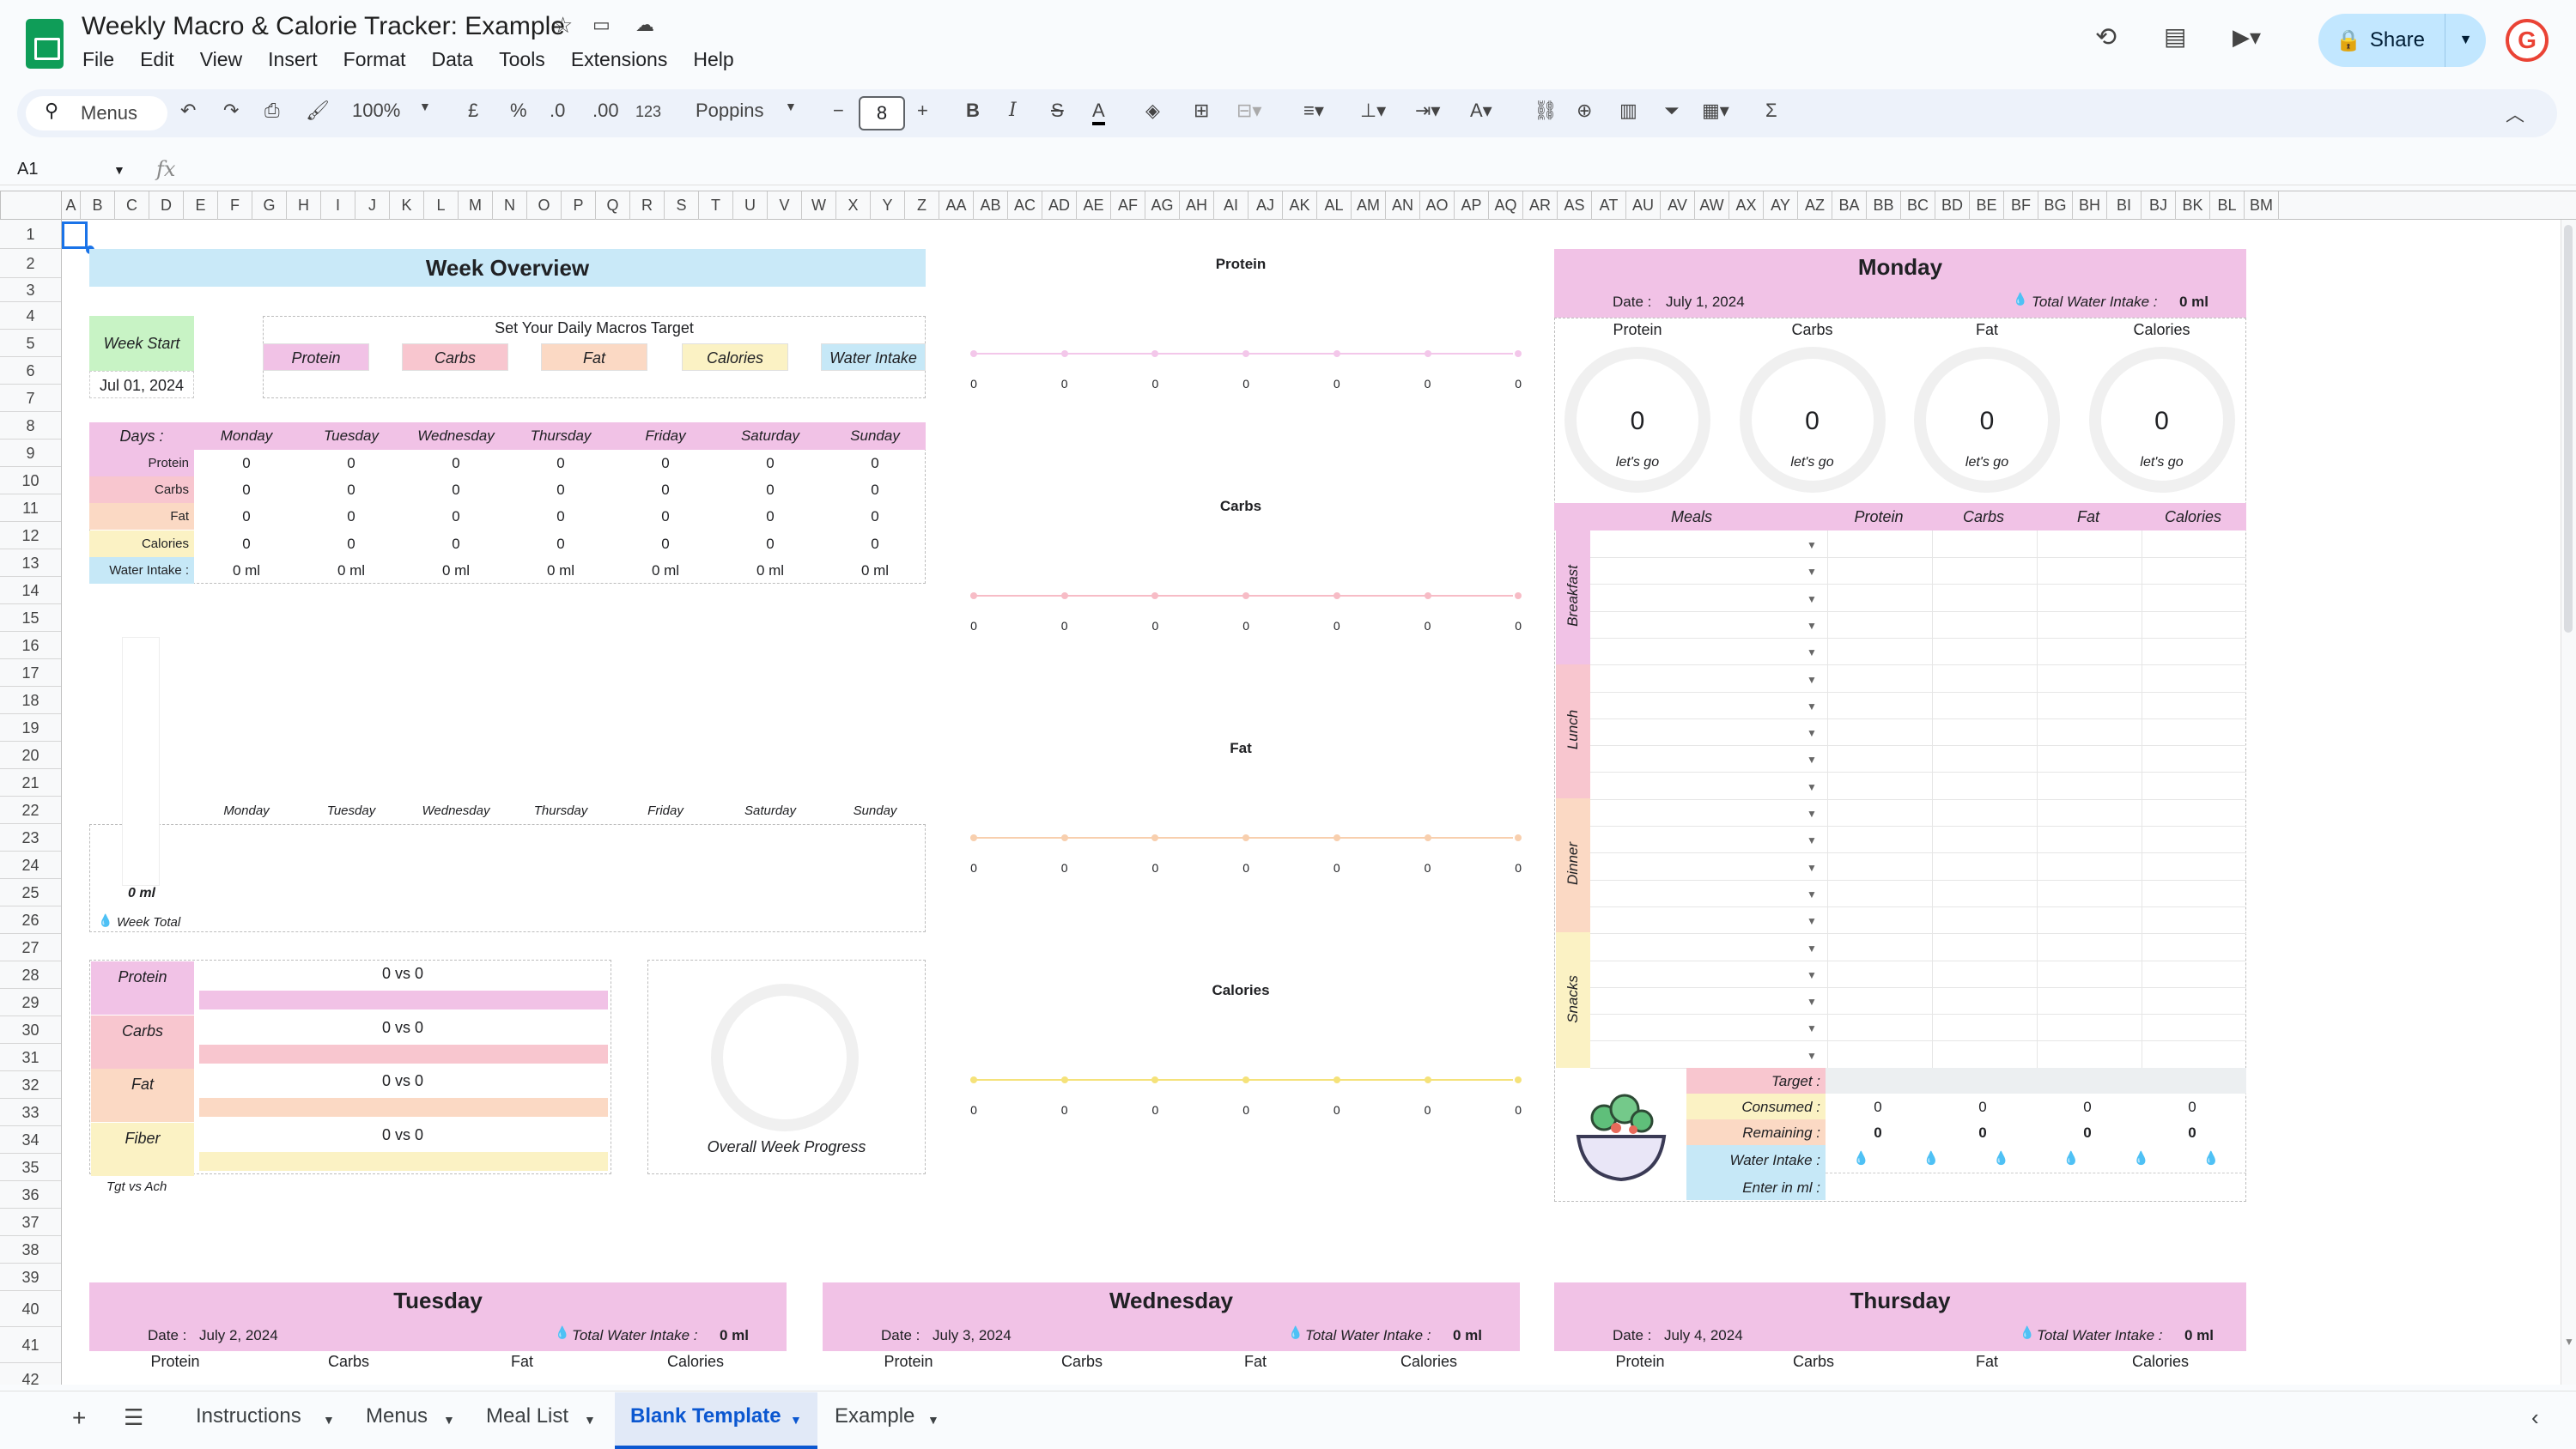  What do you see at coordinates (221, 61) in the screenshot?
I see `menu-view: View` at bounding box center [221, 61].